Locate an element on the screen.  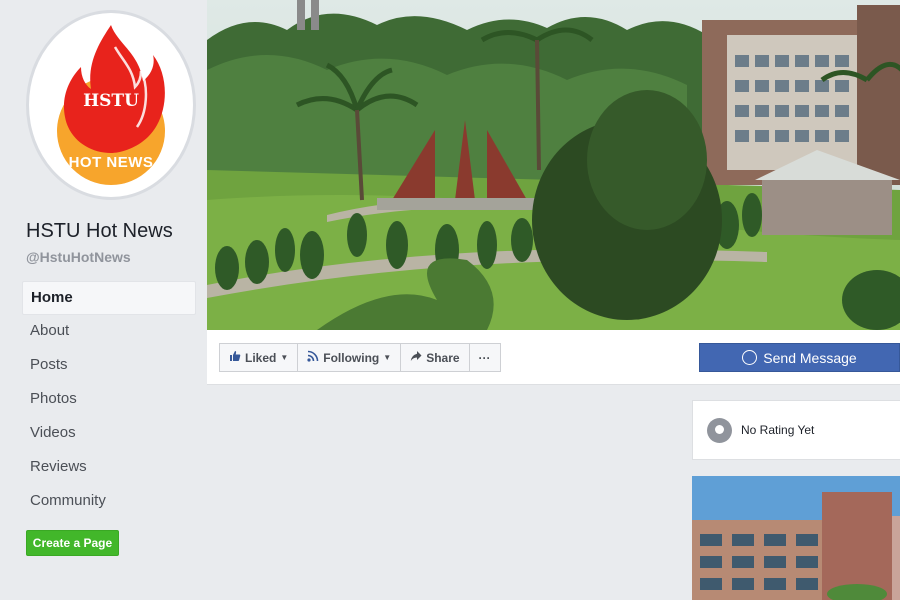
liked-label: Liked is located at coordinates (261, 357).